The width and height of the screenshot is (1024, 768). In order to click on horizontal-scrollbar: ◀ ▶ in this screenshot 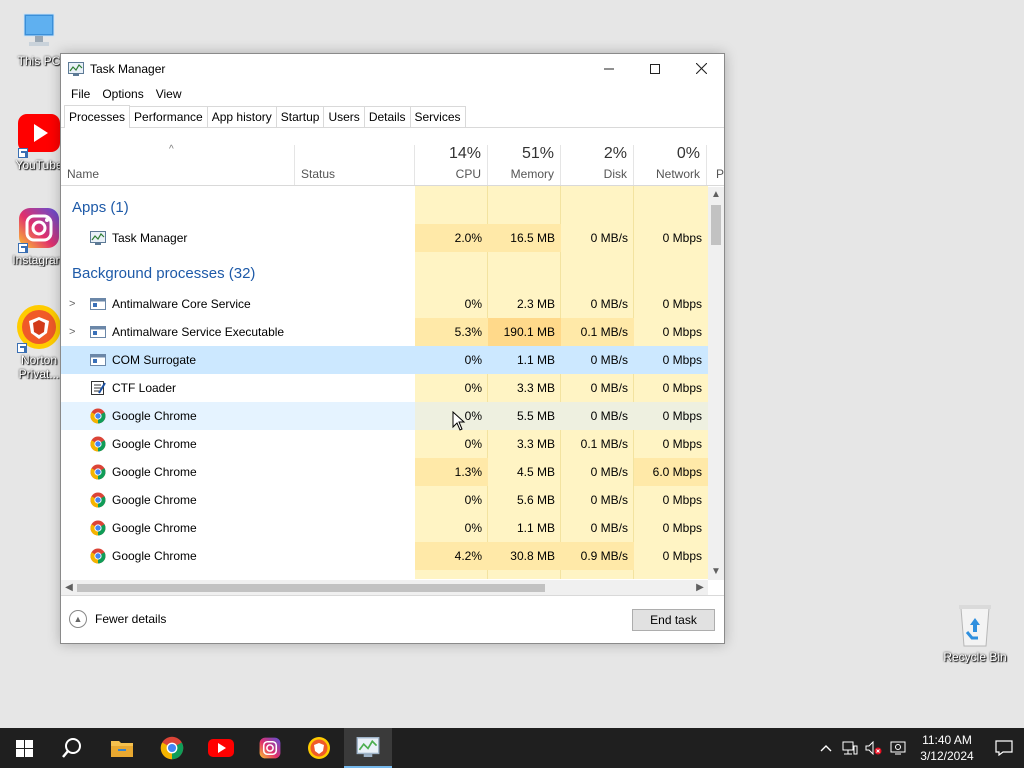, I will do `click(384, 588)`.